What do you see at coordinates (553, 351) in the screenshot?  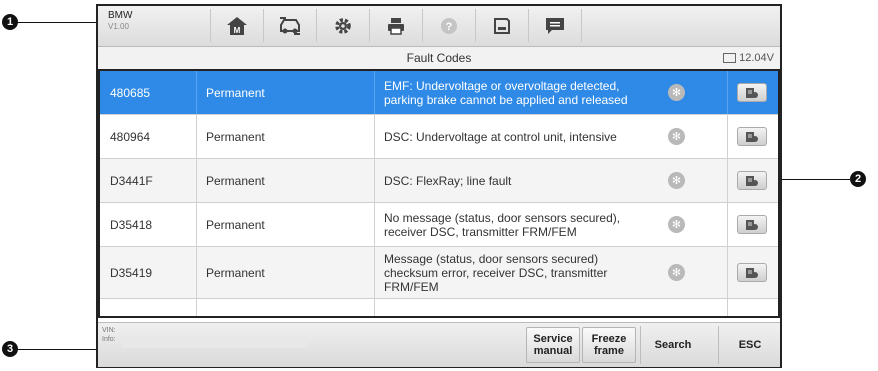 I see `service-manual-label-2: manual` at bounding box center [553, 351].